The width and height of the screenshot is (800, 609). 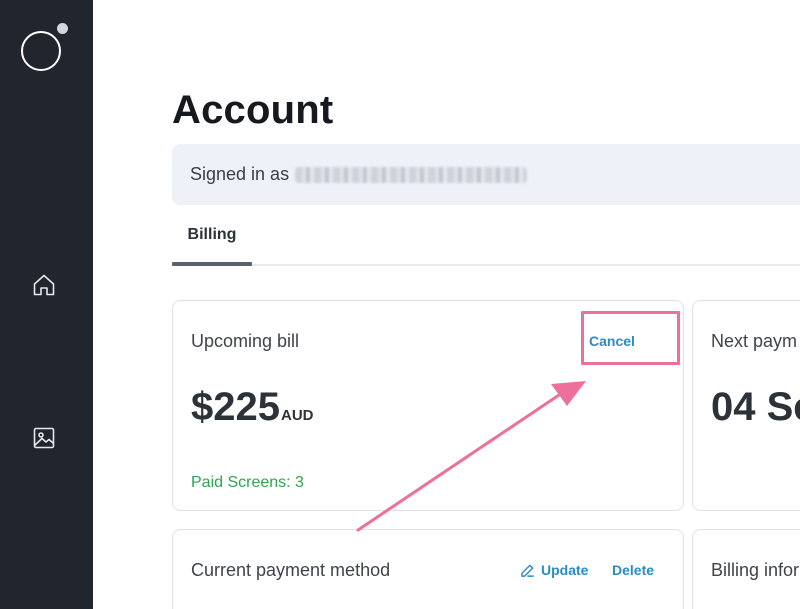 What do you see at coordinates (245, 341) in the screenshot?
I see `upcoming-bill-title: Upcoming bill` at bounding box center [245, 341].